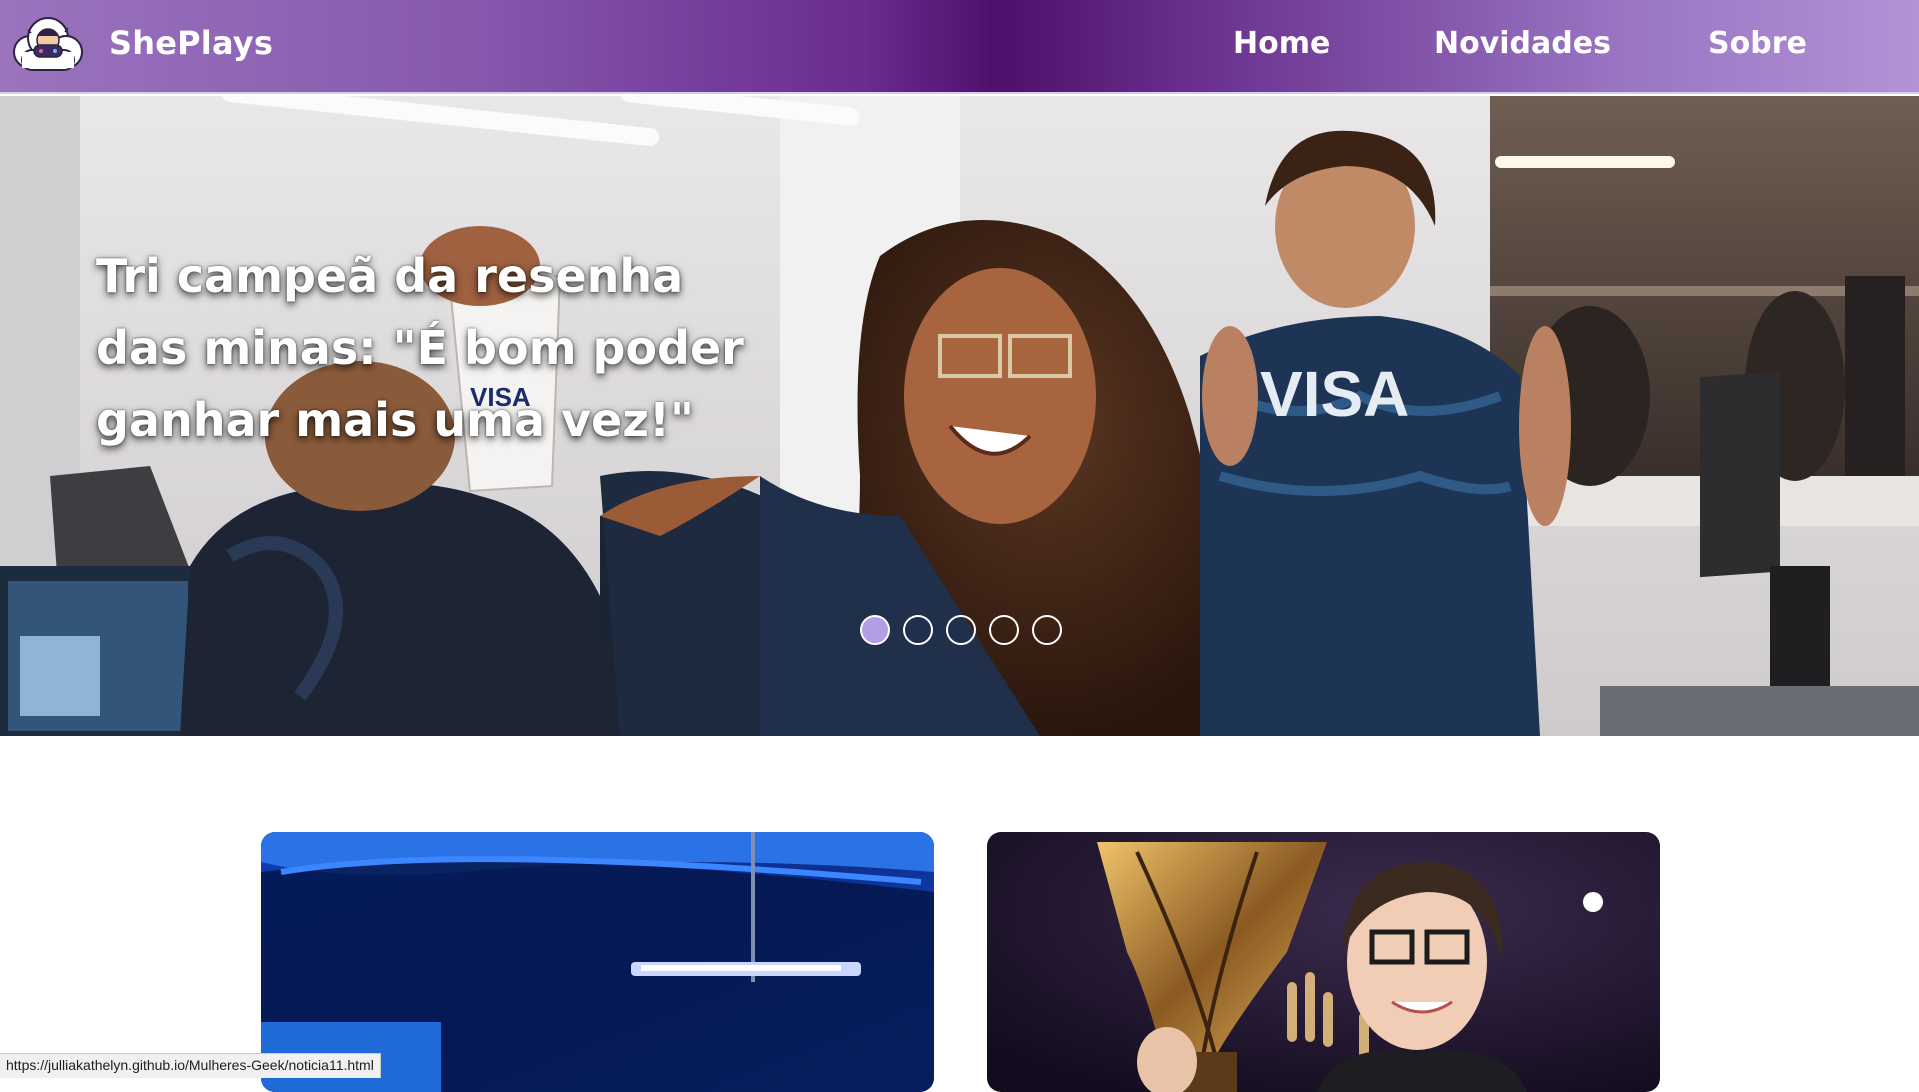  I want to click on brand-name: ShePlays, so click(191, 43).